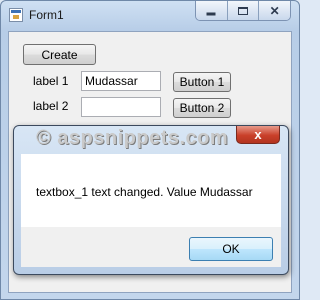  I want to click on label-2: label 2, so click(51, 106).